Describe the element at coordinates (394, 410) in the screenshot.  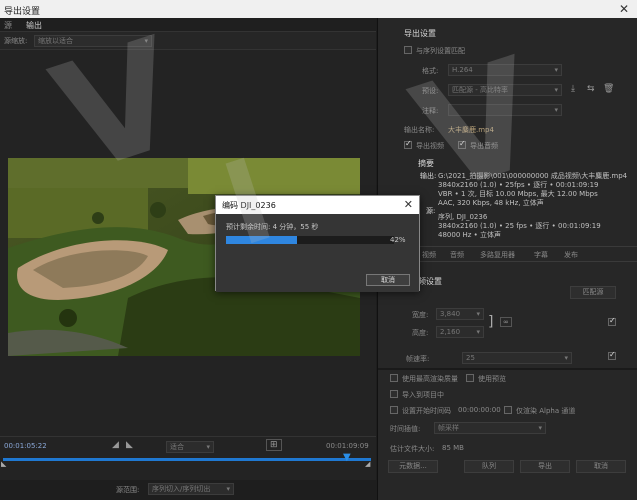
I see `set-start-timecode-checkbox` at that location.